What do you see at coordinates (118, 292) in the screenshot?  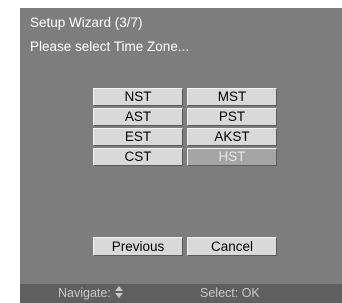 I see `up-down-arrows-icon` at bounding box center [118, 292].